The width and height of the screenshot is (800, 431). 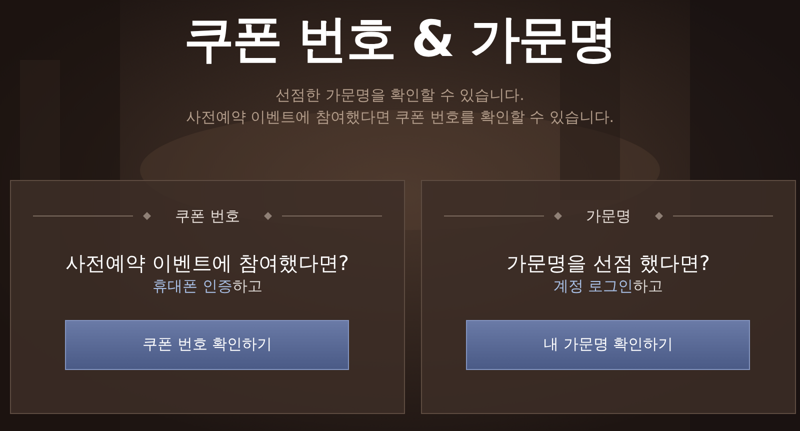 What do you see at coordinates (400, 39) in the screenshot?
I see `page-title: 쿠폰 번호 & 가문명` at bounding box center [400, 39].